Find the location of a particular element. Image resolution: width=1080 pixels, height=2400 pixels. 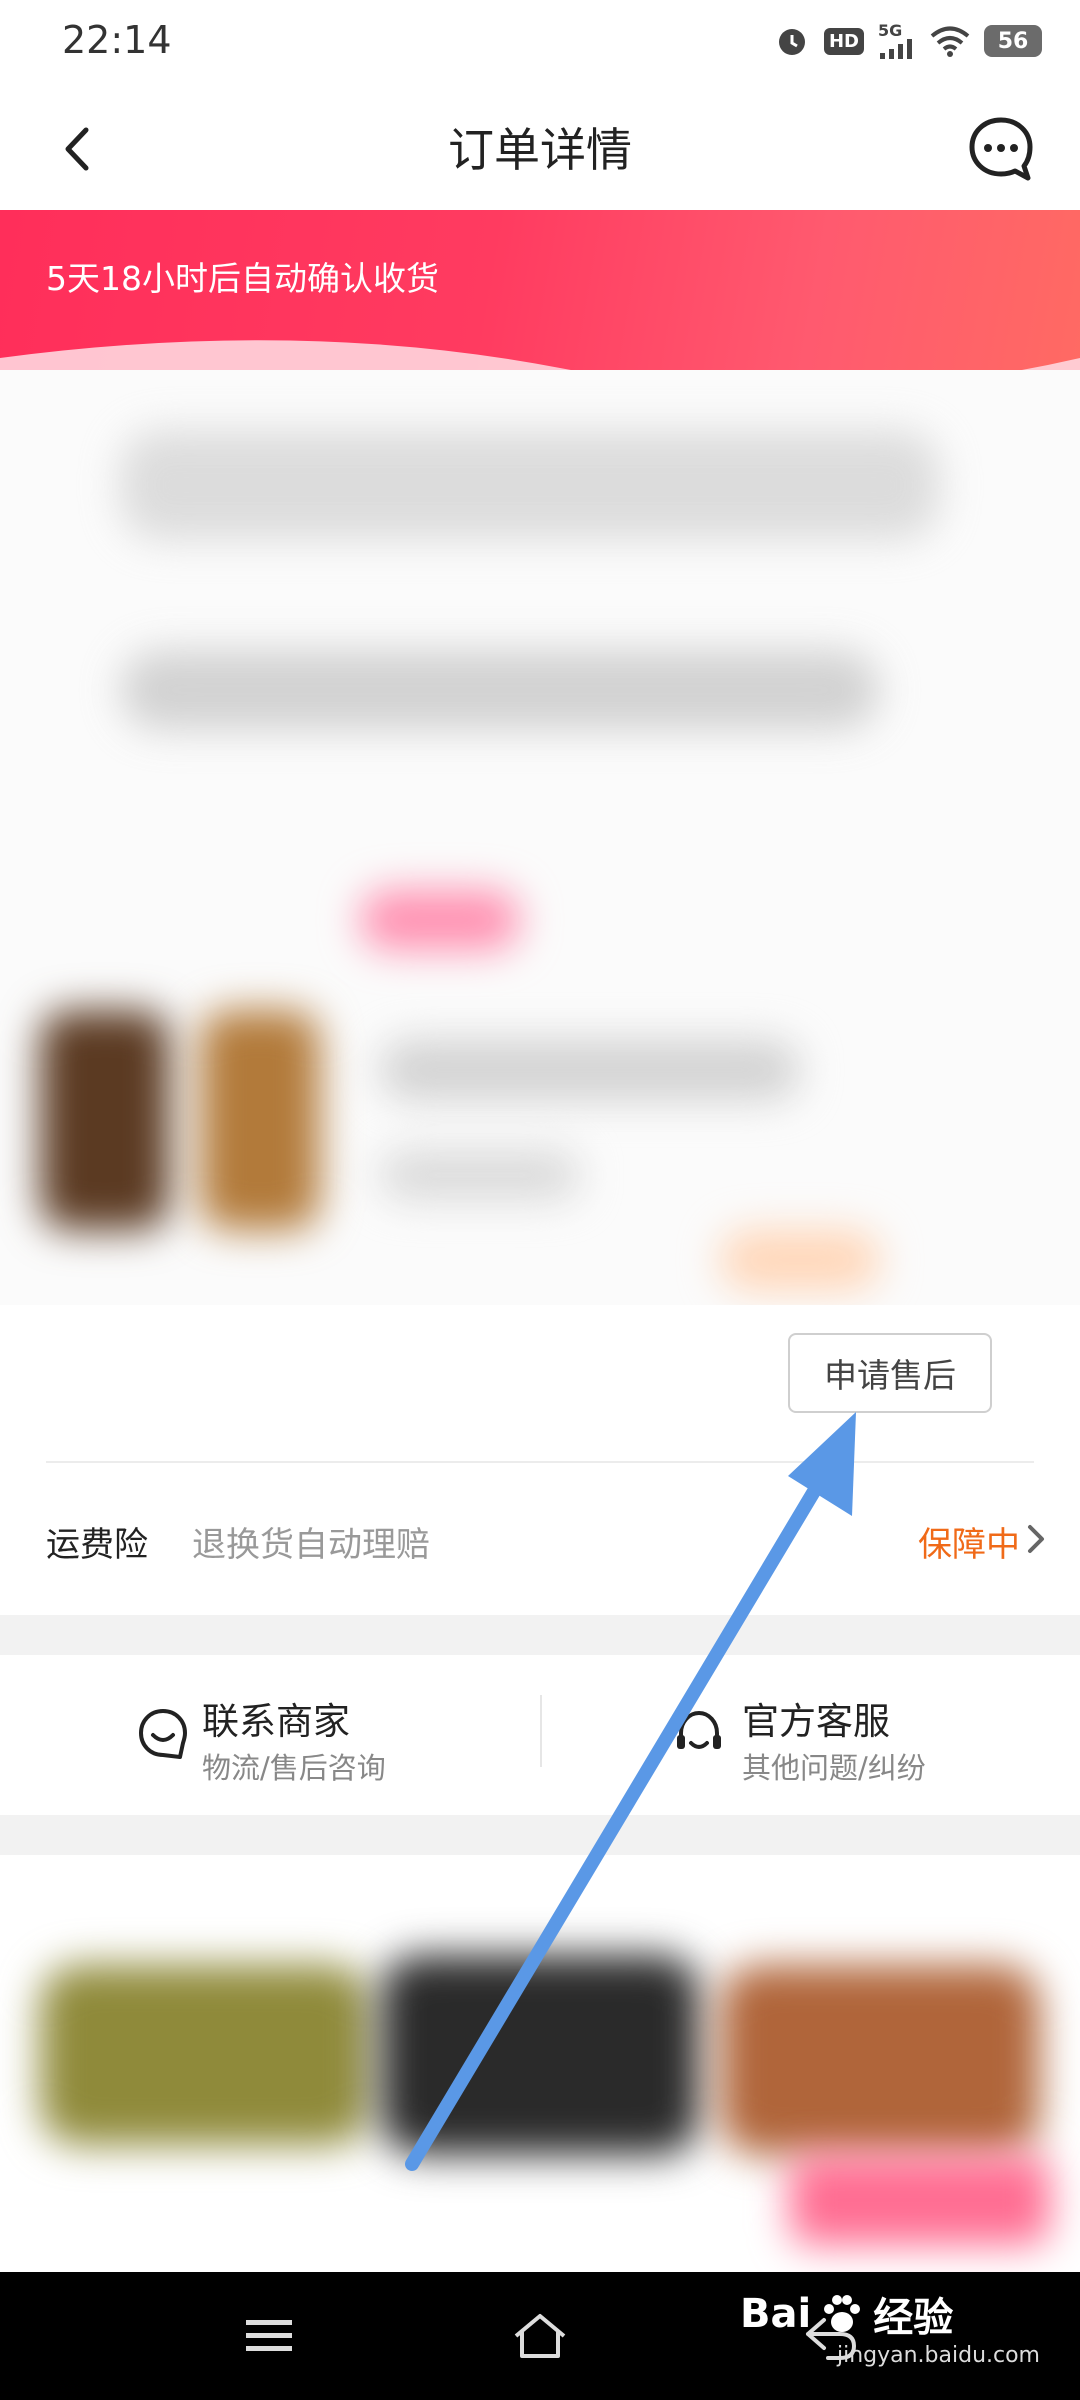

chat-bubble-icon is located at coordinates (1001, 149).